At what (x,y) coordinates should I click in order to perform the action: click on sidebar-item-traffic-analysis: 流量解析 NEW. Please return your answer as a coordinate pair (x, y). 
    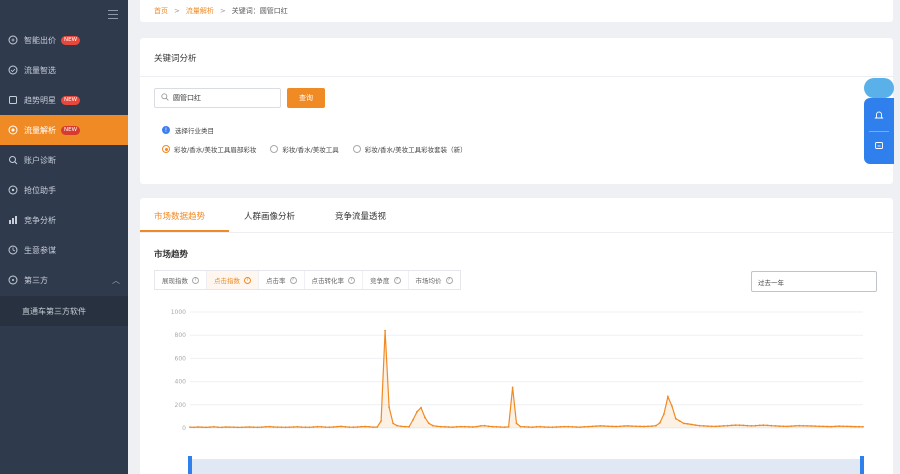
    Looking at the image, I should click on (64, 130).